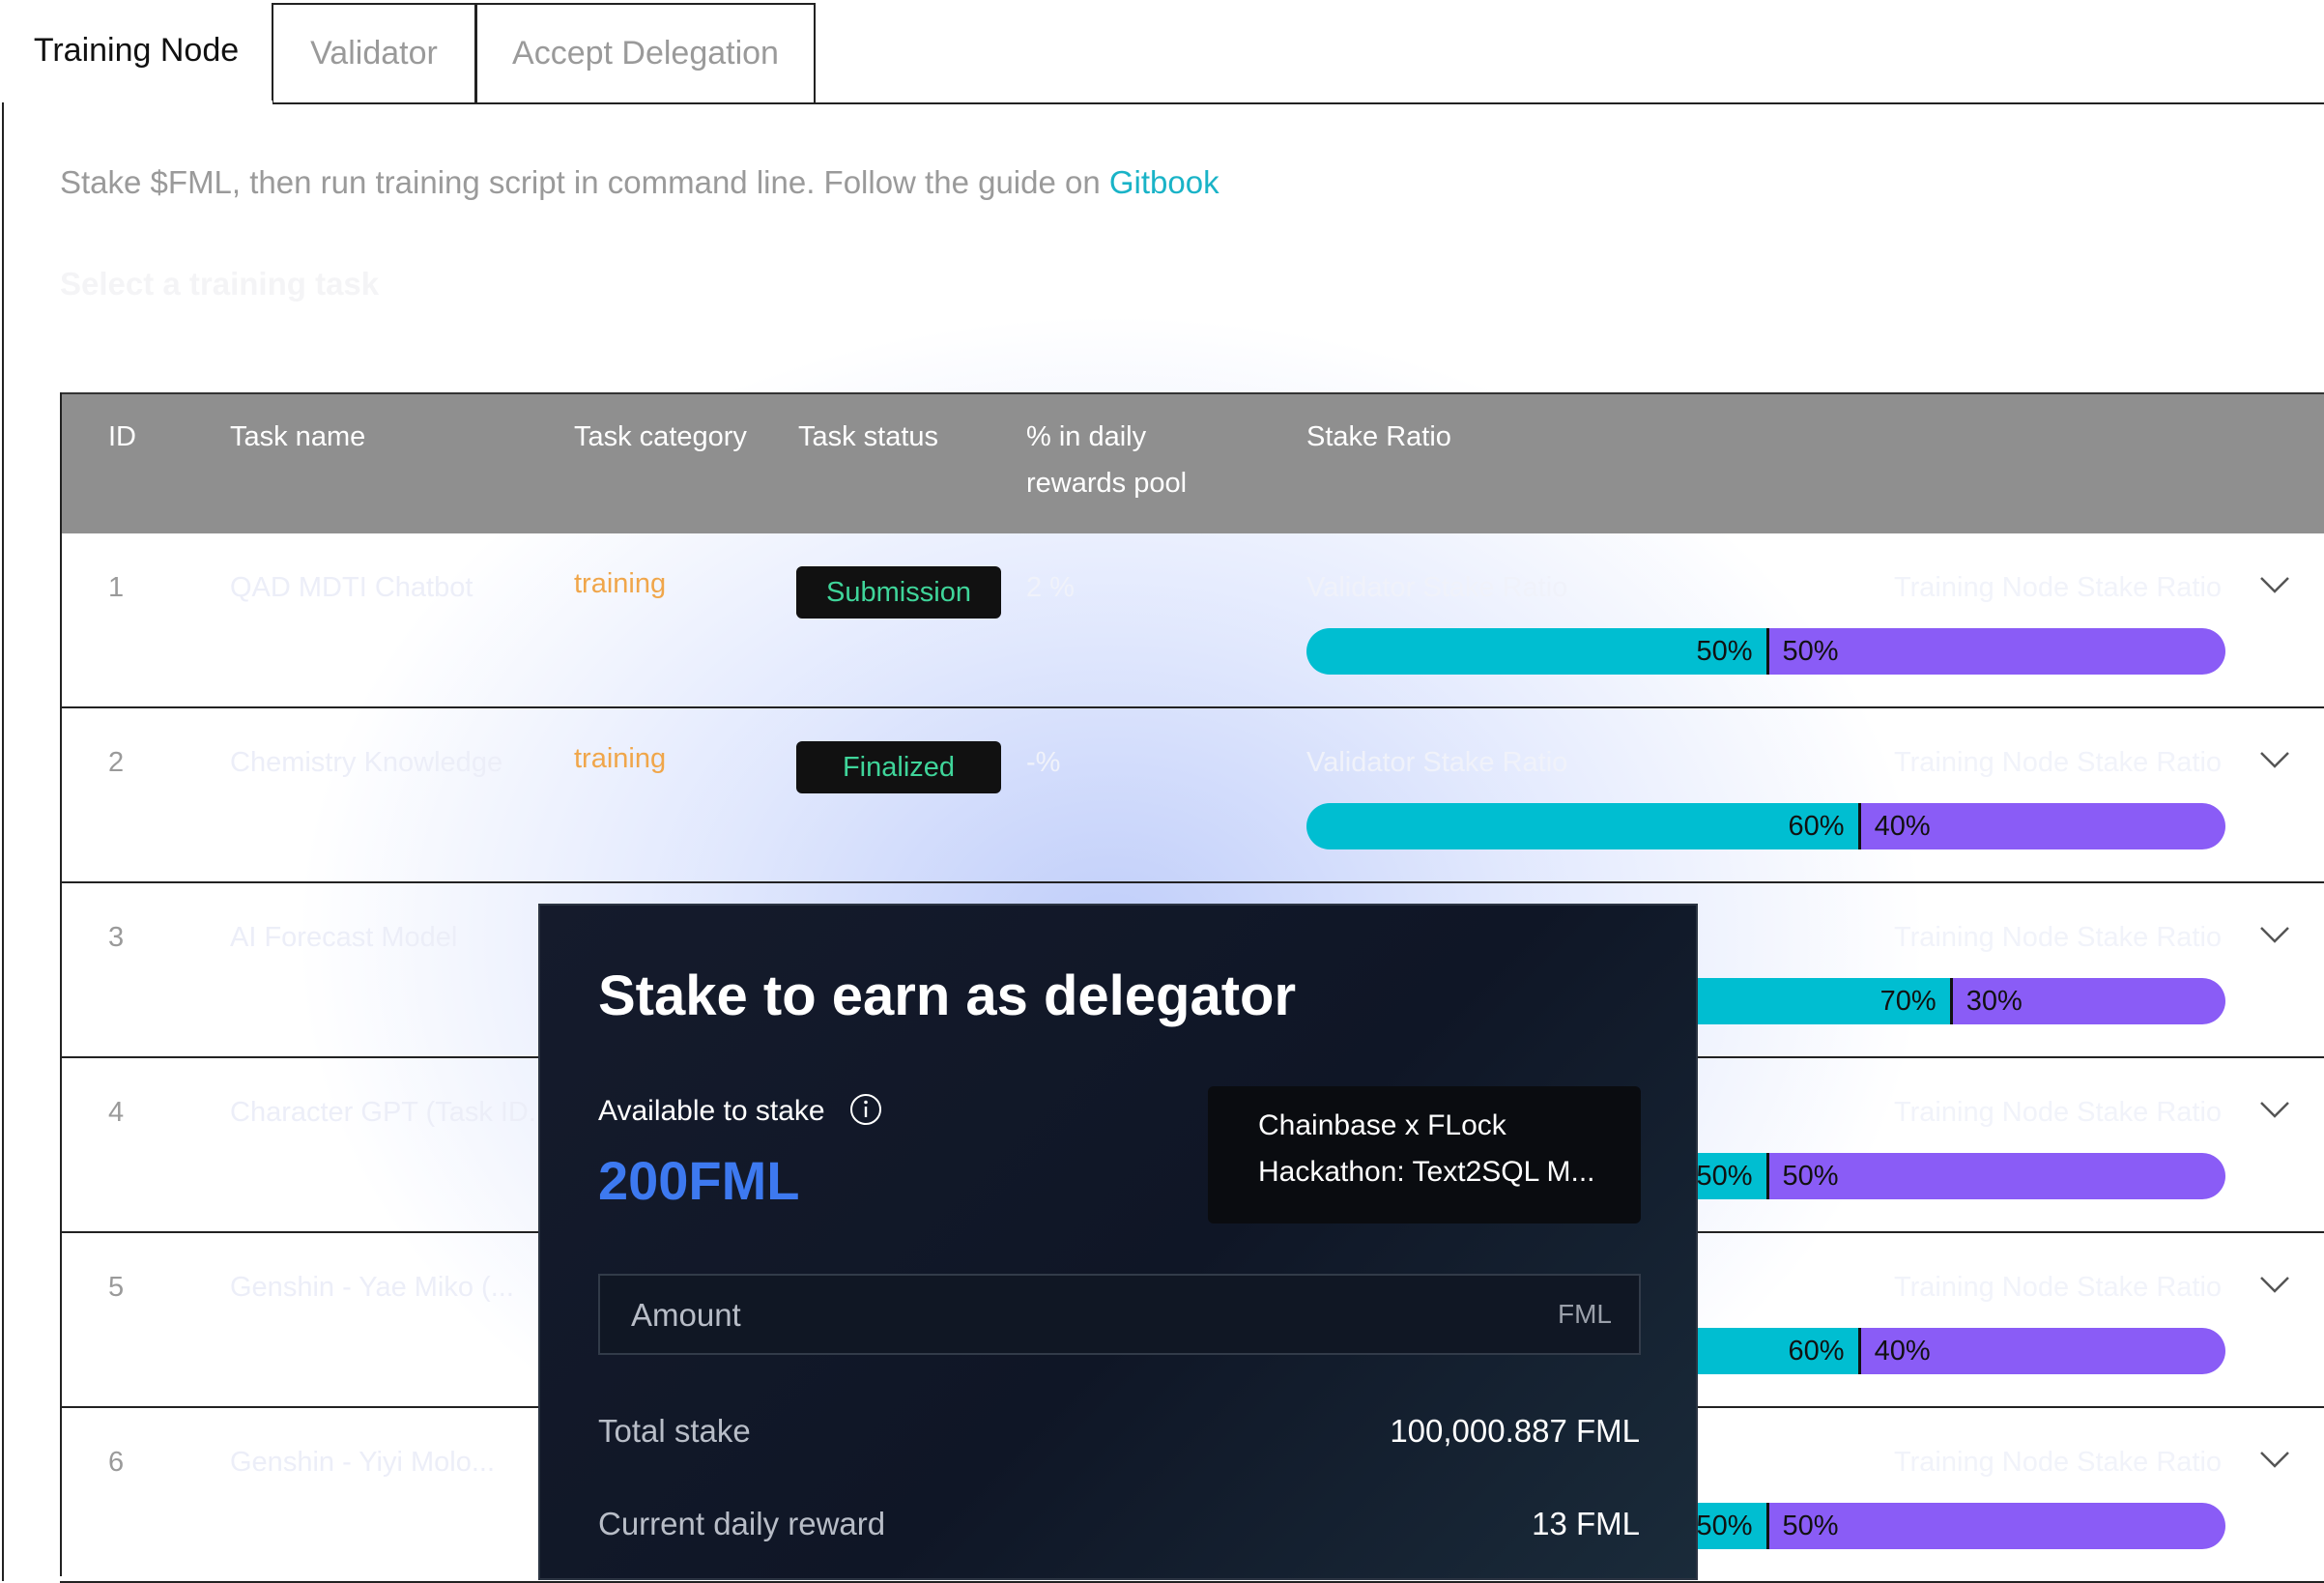 Image resolution: width=2324 pixels, height=1583 pixels. Describe the element at coordinates (1994, 1001) in the screenshot. I see `training-node-share-value: 30%` at that location.